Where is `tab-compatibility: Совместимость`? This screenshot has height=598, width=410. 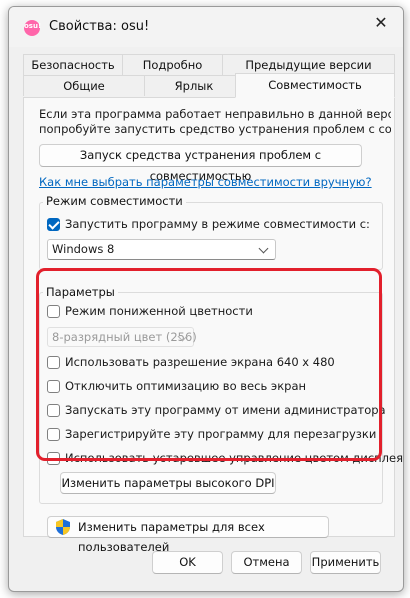
tab-compatibility: Совместимость is located at coordinates (315, 85).